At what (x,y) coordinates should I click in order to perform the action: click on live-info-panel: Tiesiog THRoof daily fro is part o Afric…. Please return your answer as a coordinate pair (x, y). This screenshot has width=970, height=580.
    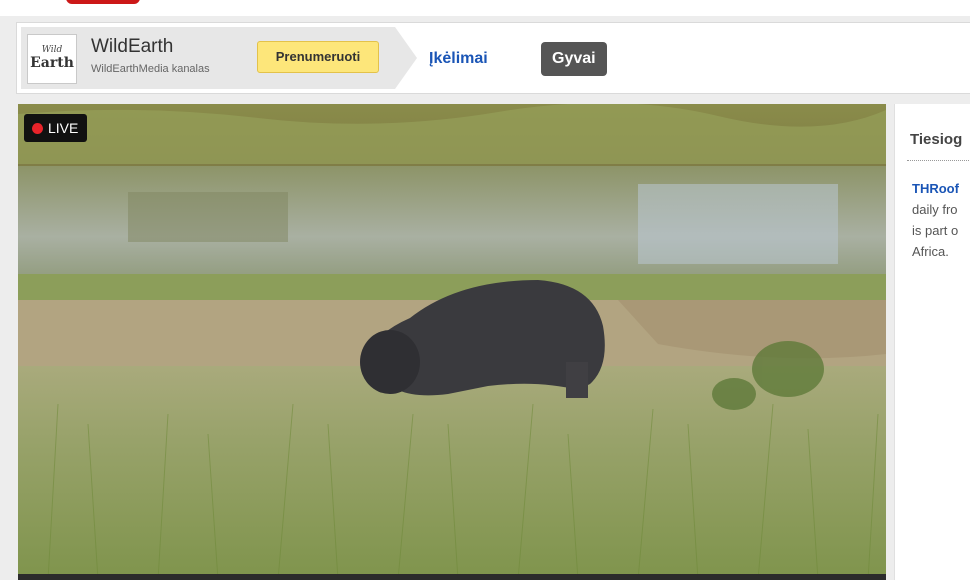
    Looking at the image, I should click on (932, 342).